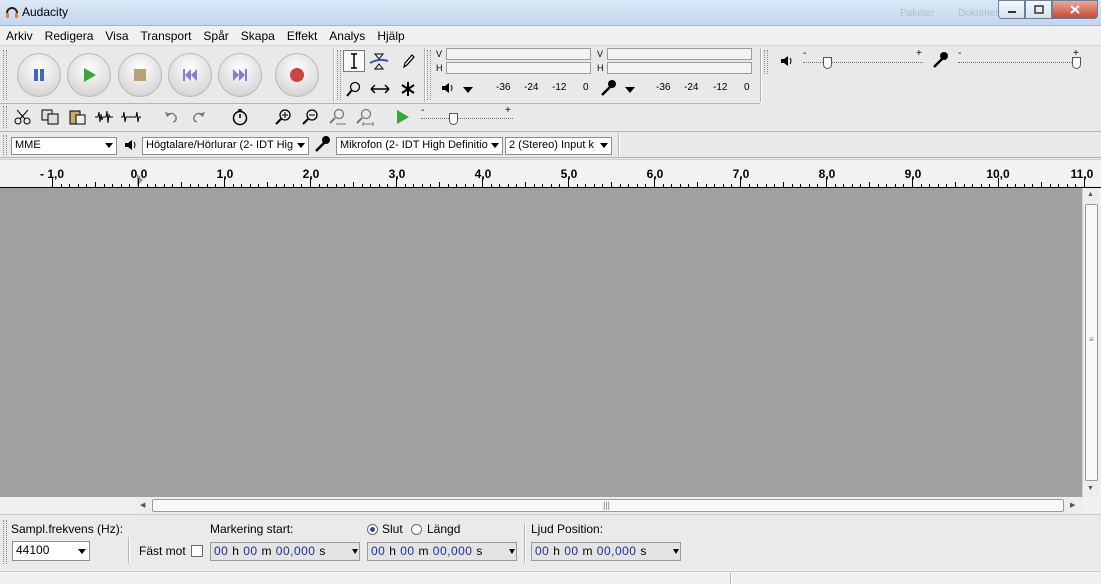 Image resolution: width=1101 pixels, height=584 pixels. What do you see at coordinates (419, 146) in the screenshot?
I see `input-device-select: Mikrofon (2- IDT High Definitio` at bounding box center [419, 146].